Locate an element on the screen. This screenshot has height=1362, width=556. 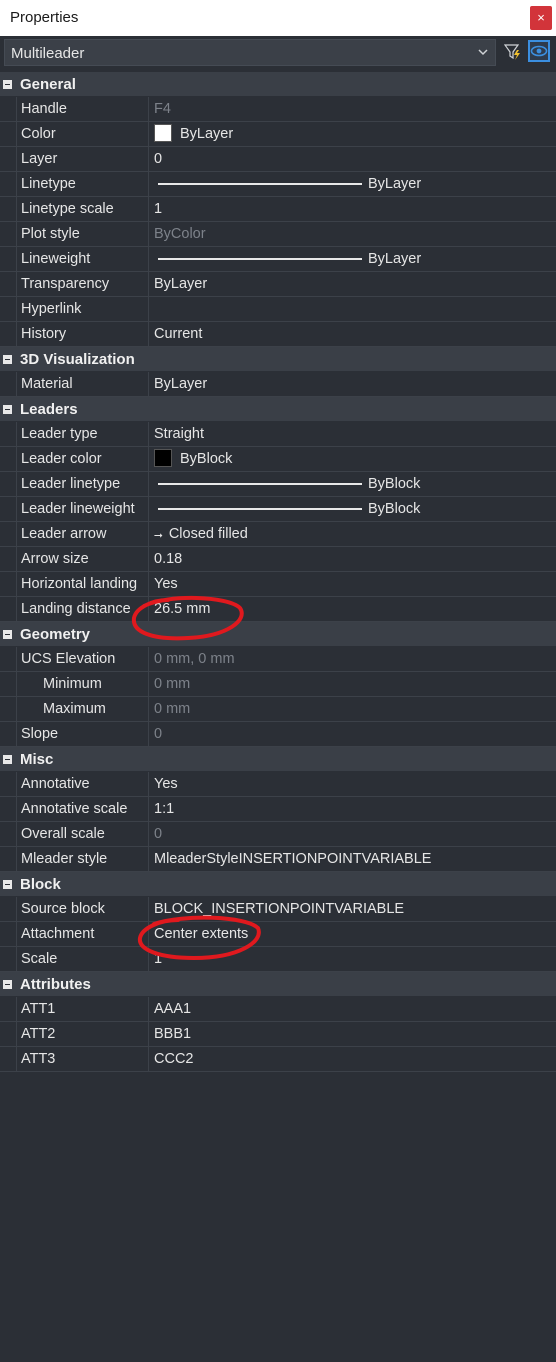
property-value is located at coordinates (353, 309).